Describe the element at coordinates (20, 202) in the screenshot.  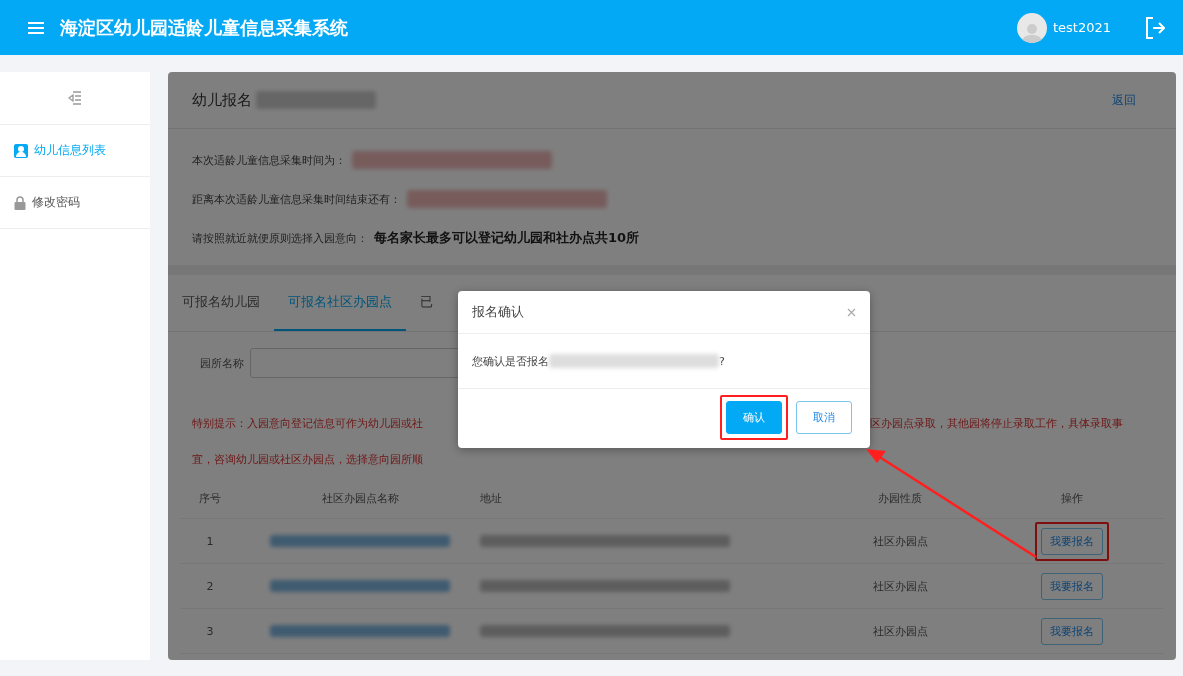
I see `lock-icon` at that location.